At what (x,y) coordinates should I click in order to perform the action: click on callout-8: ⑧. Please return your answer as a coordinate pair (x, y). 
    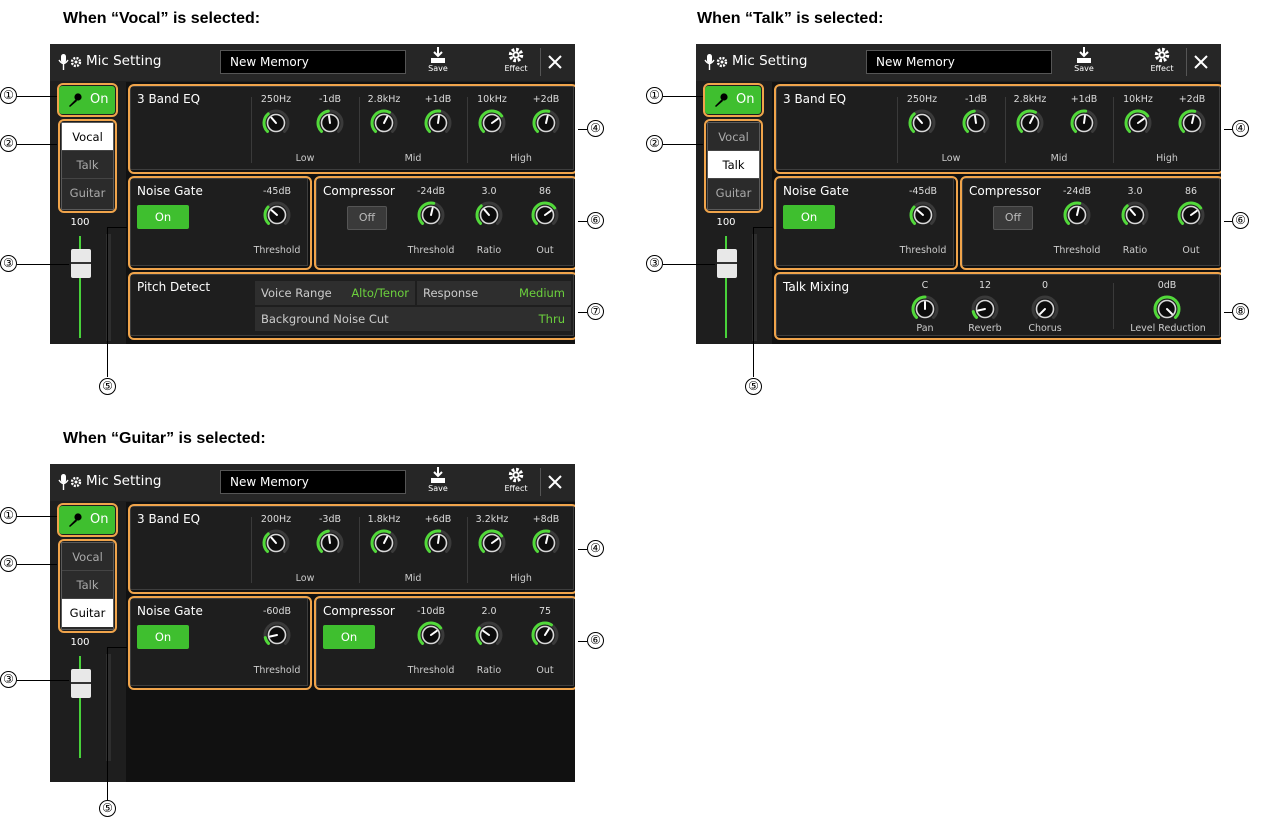
    Looking at the image, I should click on (1240, 311).